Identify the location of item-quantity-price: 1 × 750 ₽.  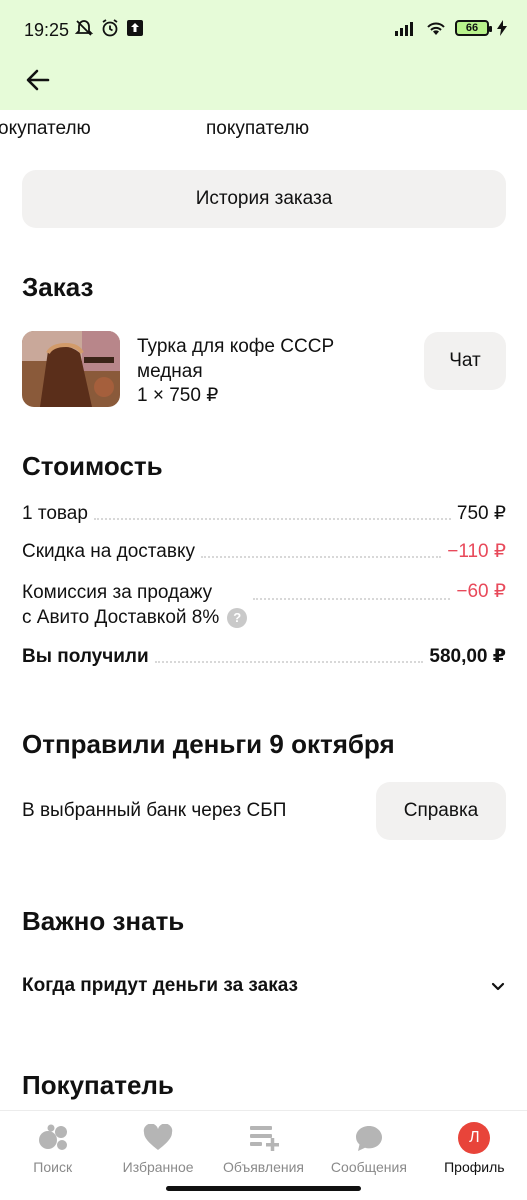
(178, 395).